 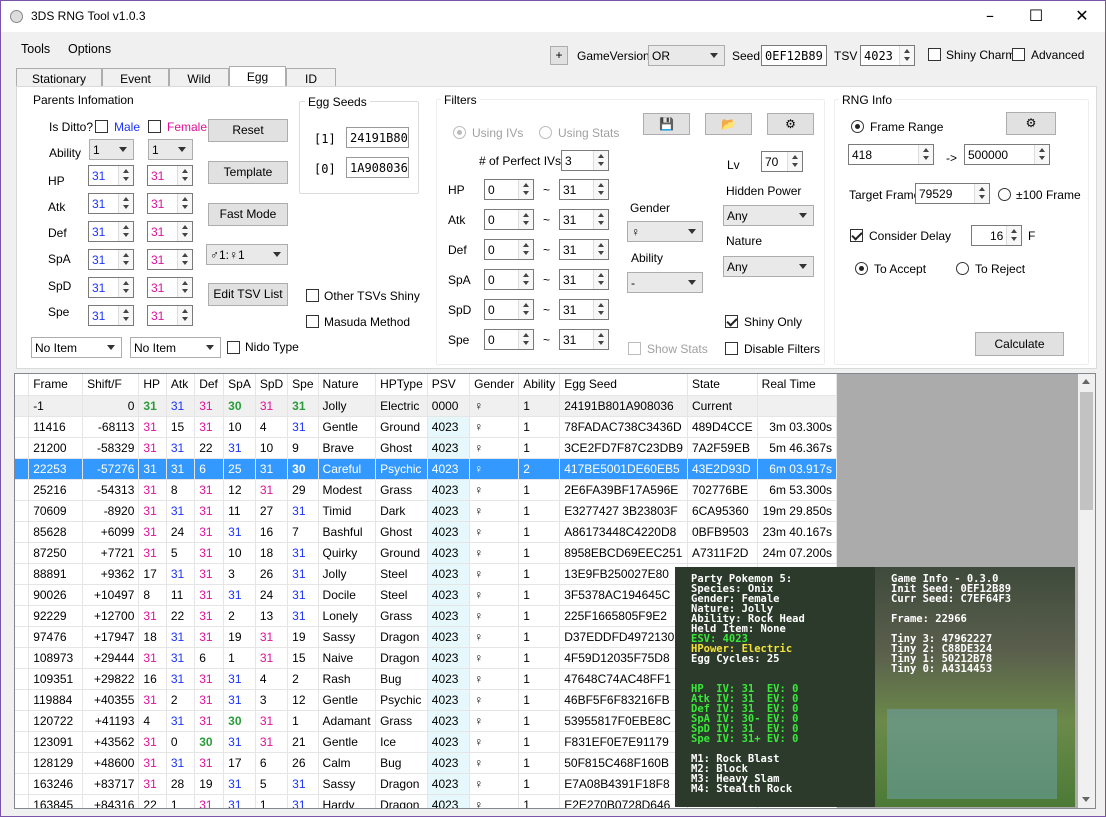 I want to click on menu-tools: Tools, so click(x=35, y=49).